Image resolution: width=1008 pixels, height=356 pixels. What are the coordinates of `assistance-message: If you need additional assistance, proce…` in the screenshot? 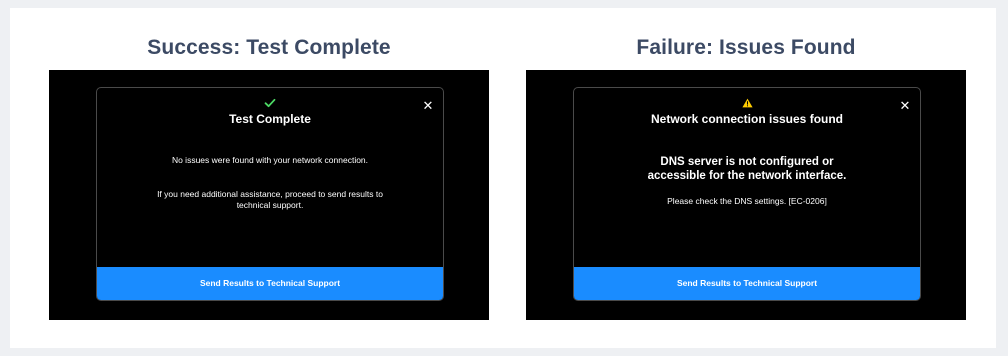 It's located at (270, 199).